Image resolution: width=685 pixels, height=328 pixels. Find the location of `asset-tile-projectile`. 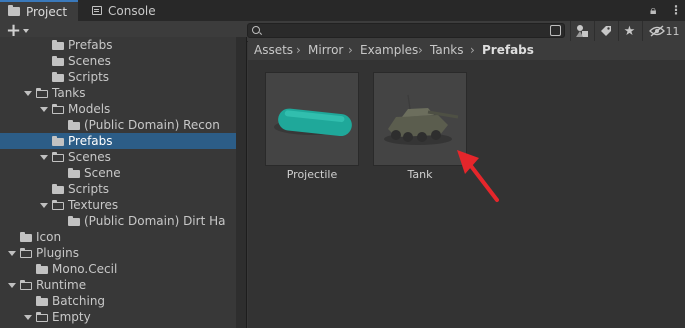

asset-tile-projectile is located at coordinates (312, 119).